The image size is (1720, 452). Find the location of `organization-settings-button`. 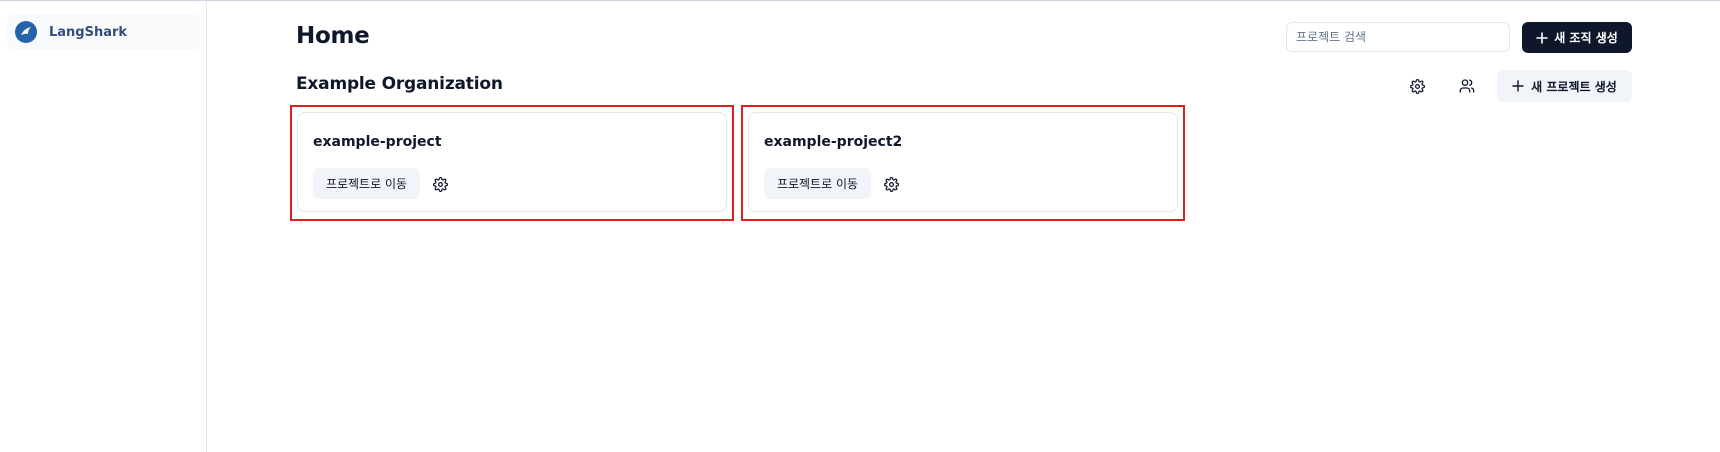

organization-settings-button is located at coordinates (1417, 86).